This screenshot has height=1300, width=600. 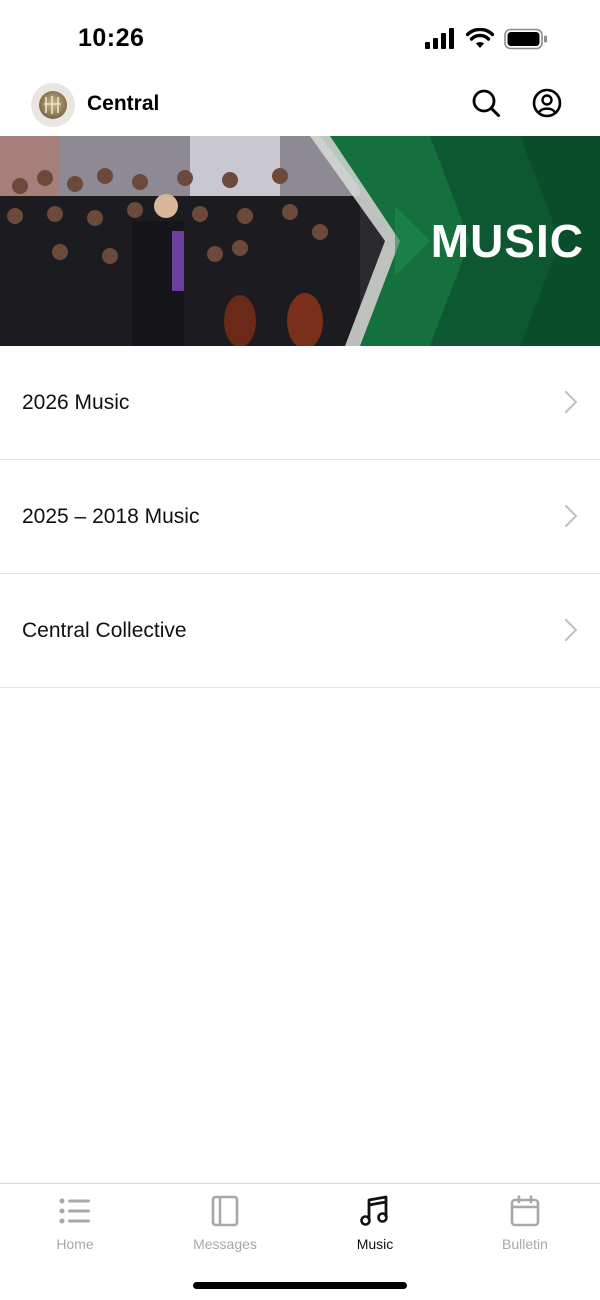 What do you see at coordinates (300, 631) in the screenshot?
I see `list-item-central-collective: Central Collective` at bounding box center [300, 631].